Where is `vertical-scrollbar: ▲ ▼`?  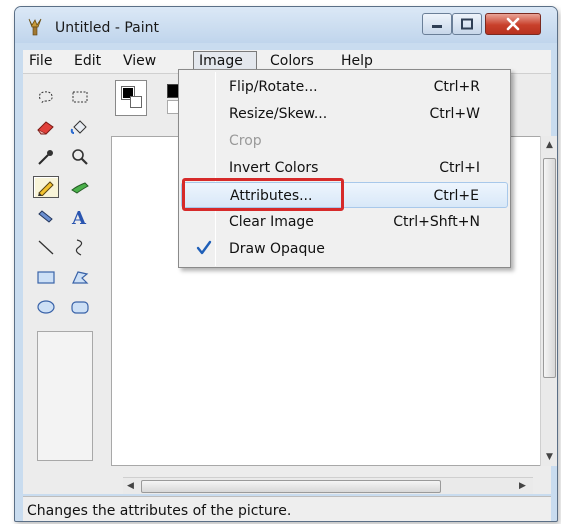
vertical-scrollbar: ▲ ▼ is located at coordinates (548, 301).